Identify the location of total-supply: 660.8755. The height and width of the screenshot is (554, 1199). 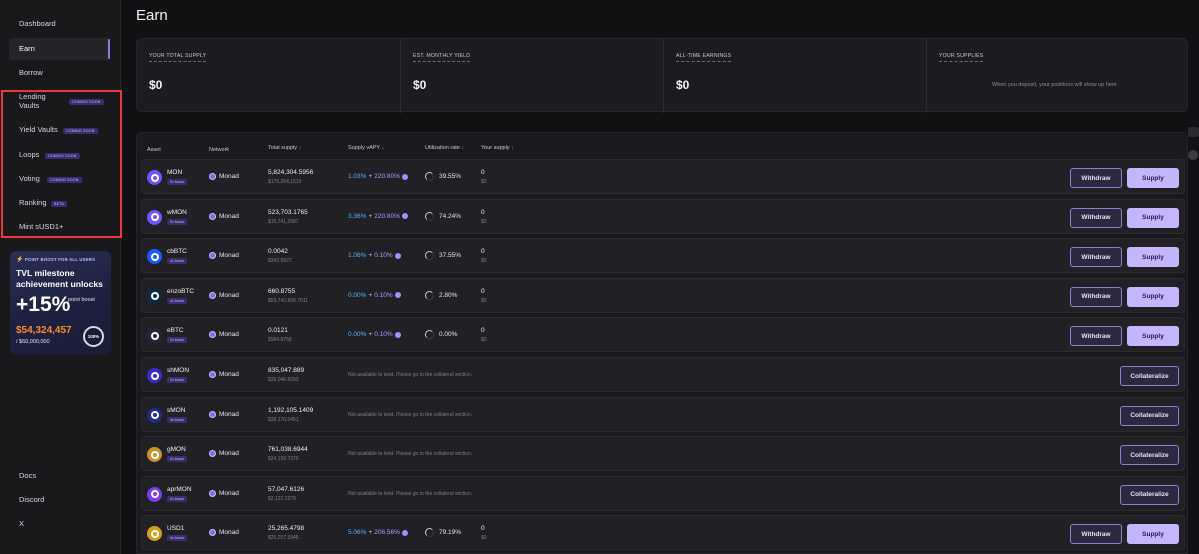
(282, 291).